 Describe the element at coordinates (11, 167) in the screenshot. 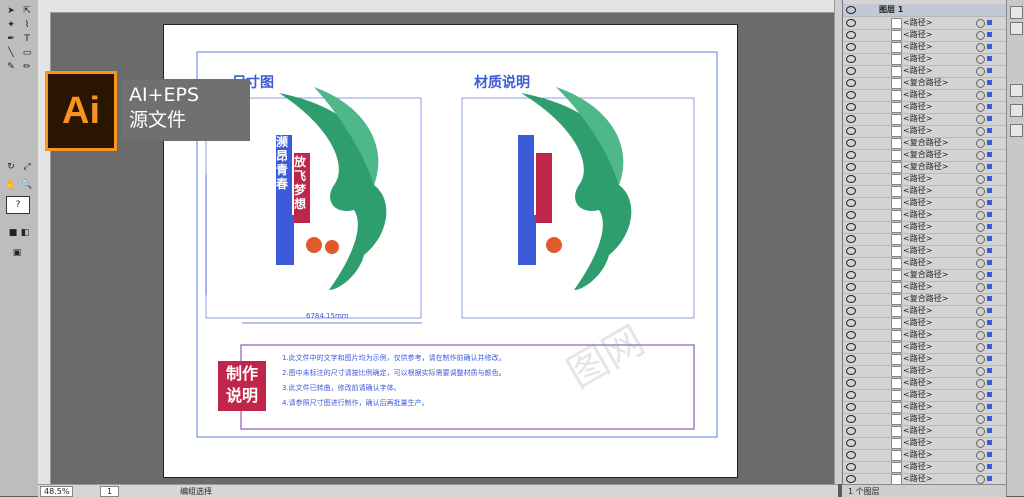

I see `rotate-tool: ↻` at that location.